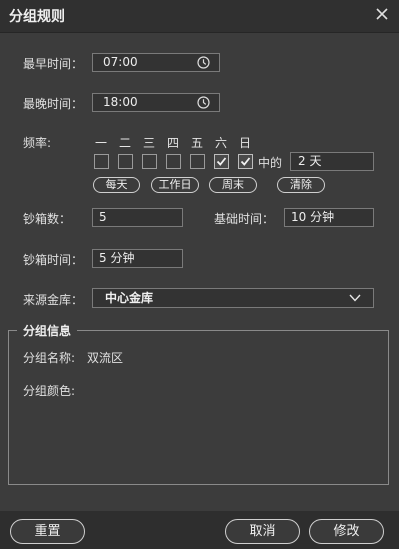 The image size is (399, 549). Describe the element at coordinates (125, 161) in the screenshot. I see `day-checkbox-tue` at that location.